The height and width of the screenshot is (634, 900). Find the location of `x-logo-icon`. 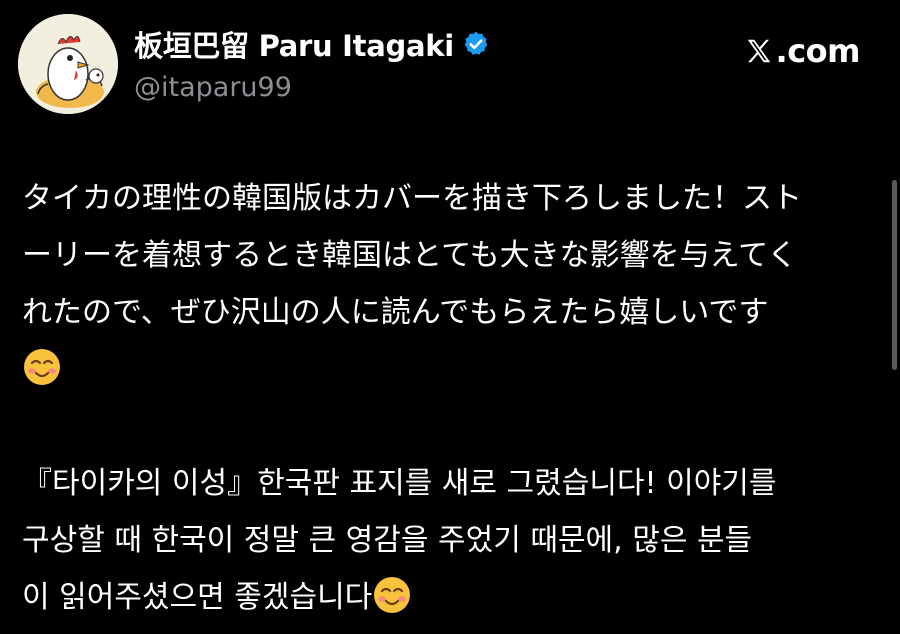

x-logo-icon is located at coordinates (759, 51).